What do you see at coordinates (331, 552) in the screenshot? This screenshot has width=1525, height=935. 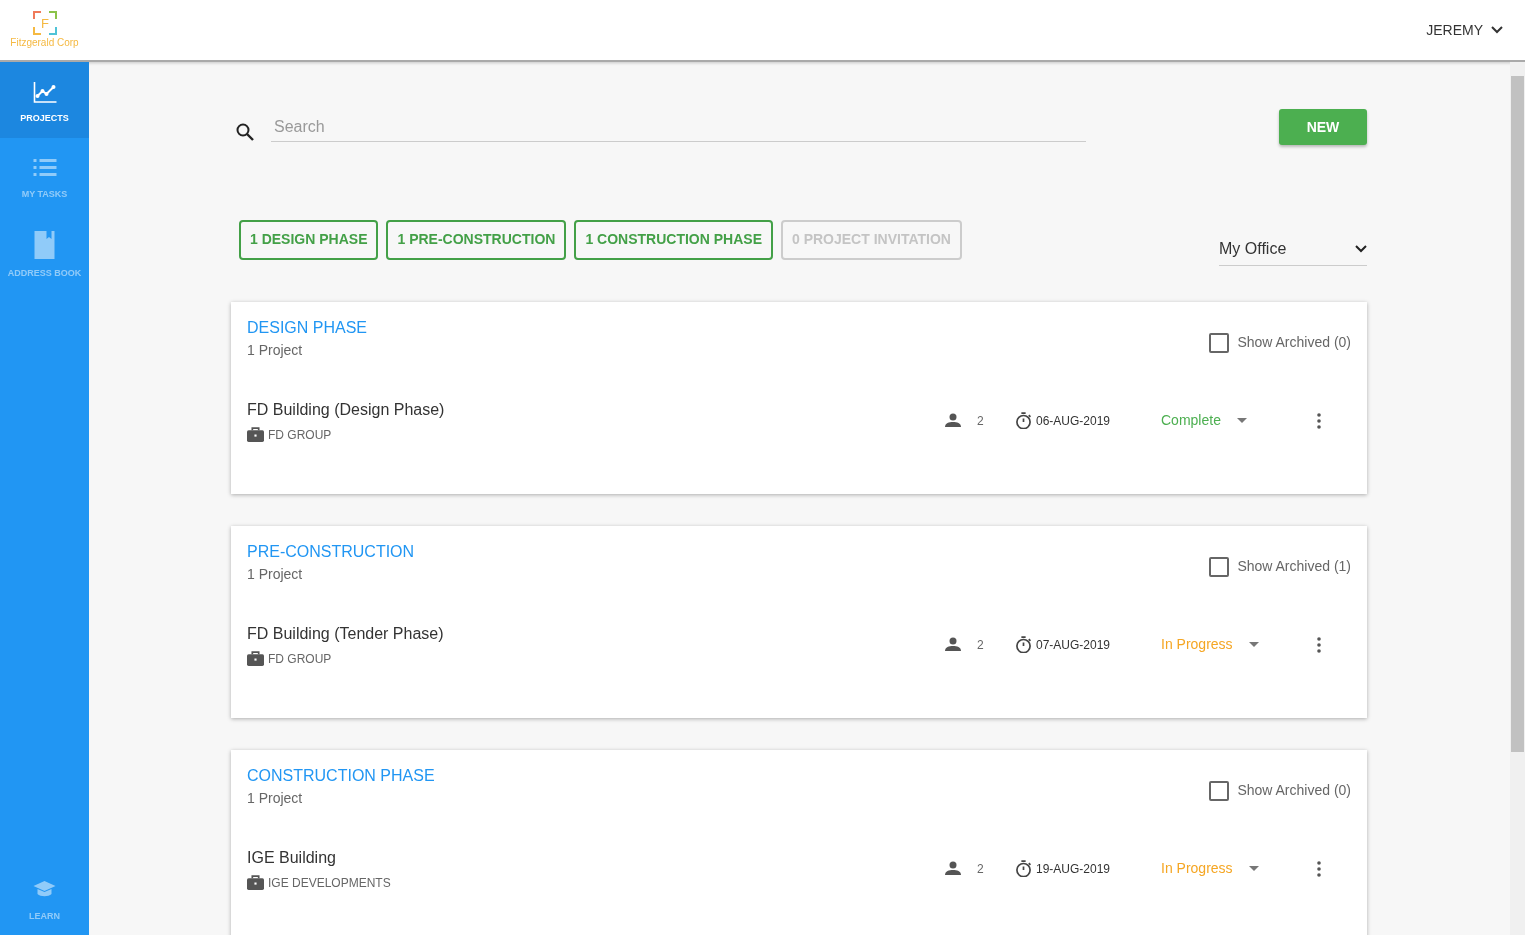 I see `section-title: PRE-CONSTRUCTION` at bounding box center [331, 552].